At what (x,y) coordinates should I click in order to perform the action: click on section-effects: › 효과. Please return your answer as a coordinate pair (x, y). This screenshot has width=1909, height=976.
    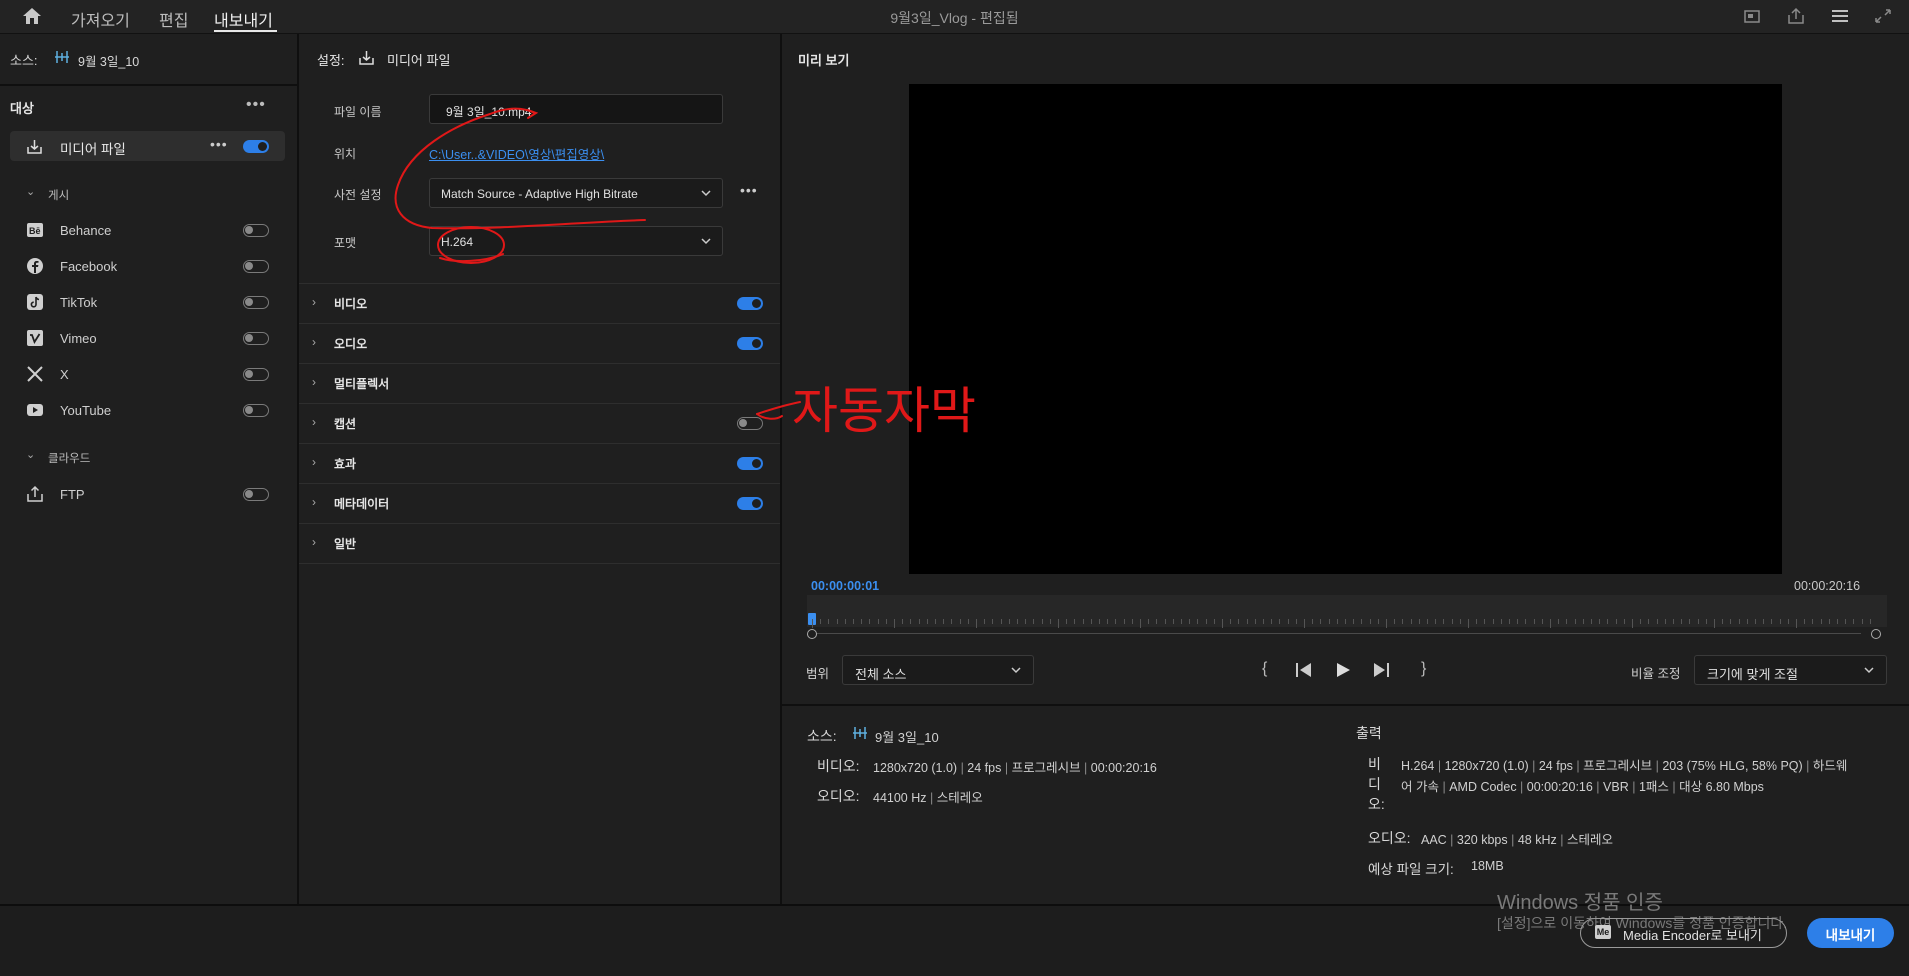
    Looking at the image, I should click on (539, 463).